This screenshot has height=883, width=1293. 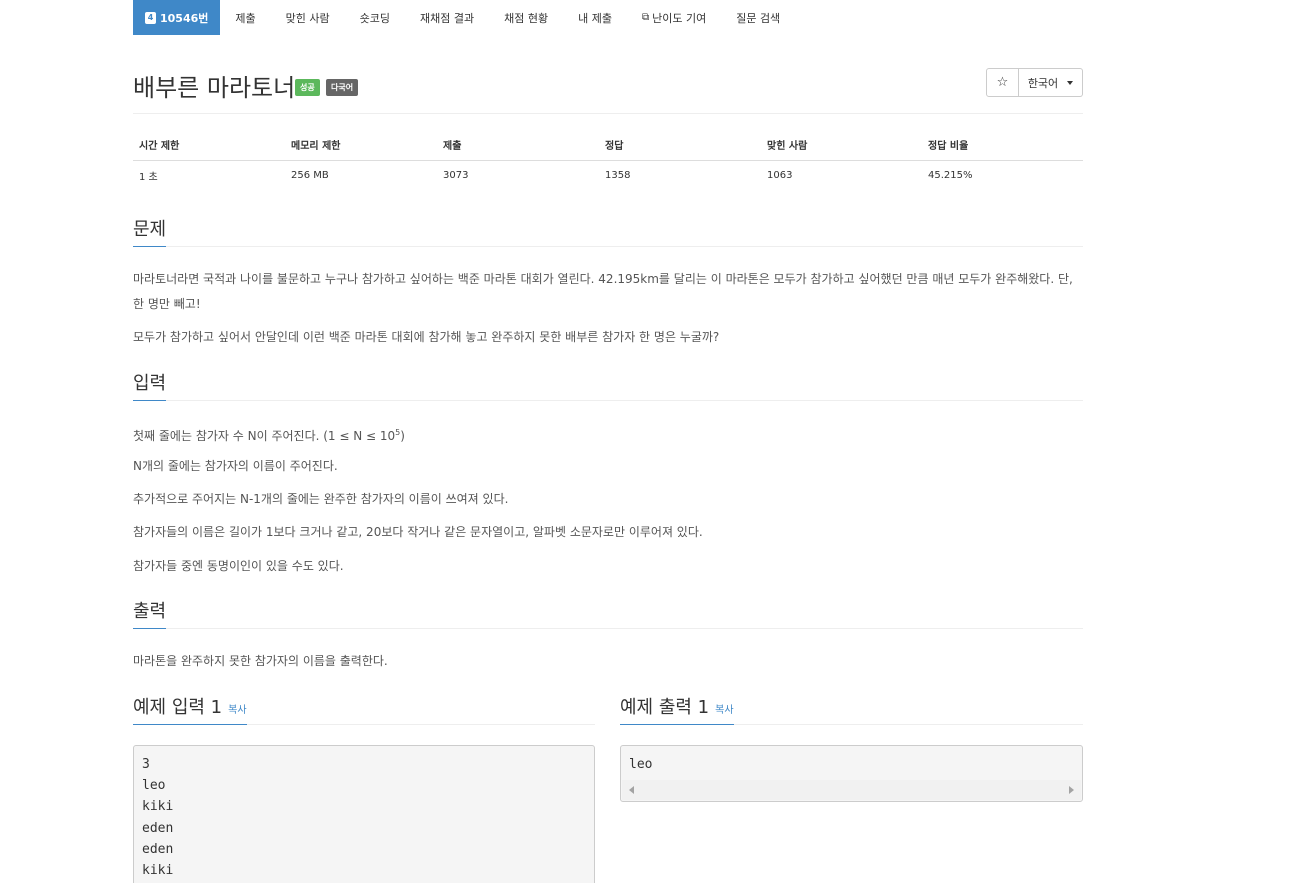 I want to click on sample-output-label: 예제 출력 1, so click(x=665, y=707).